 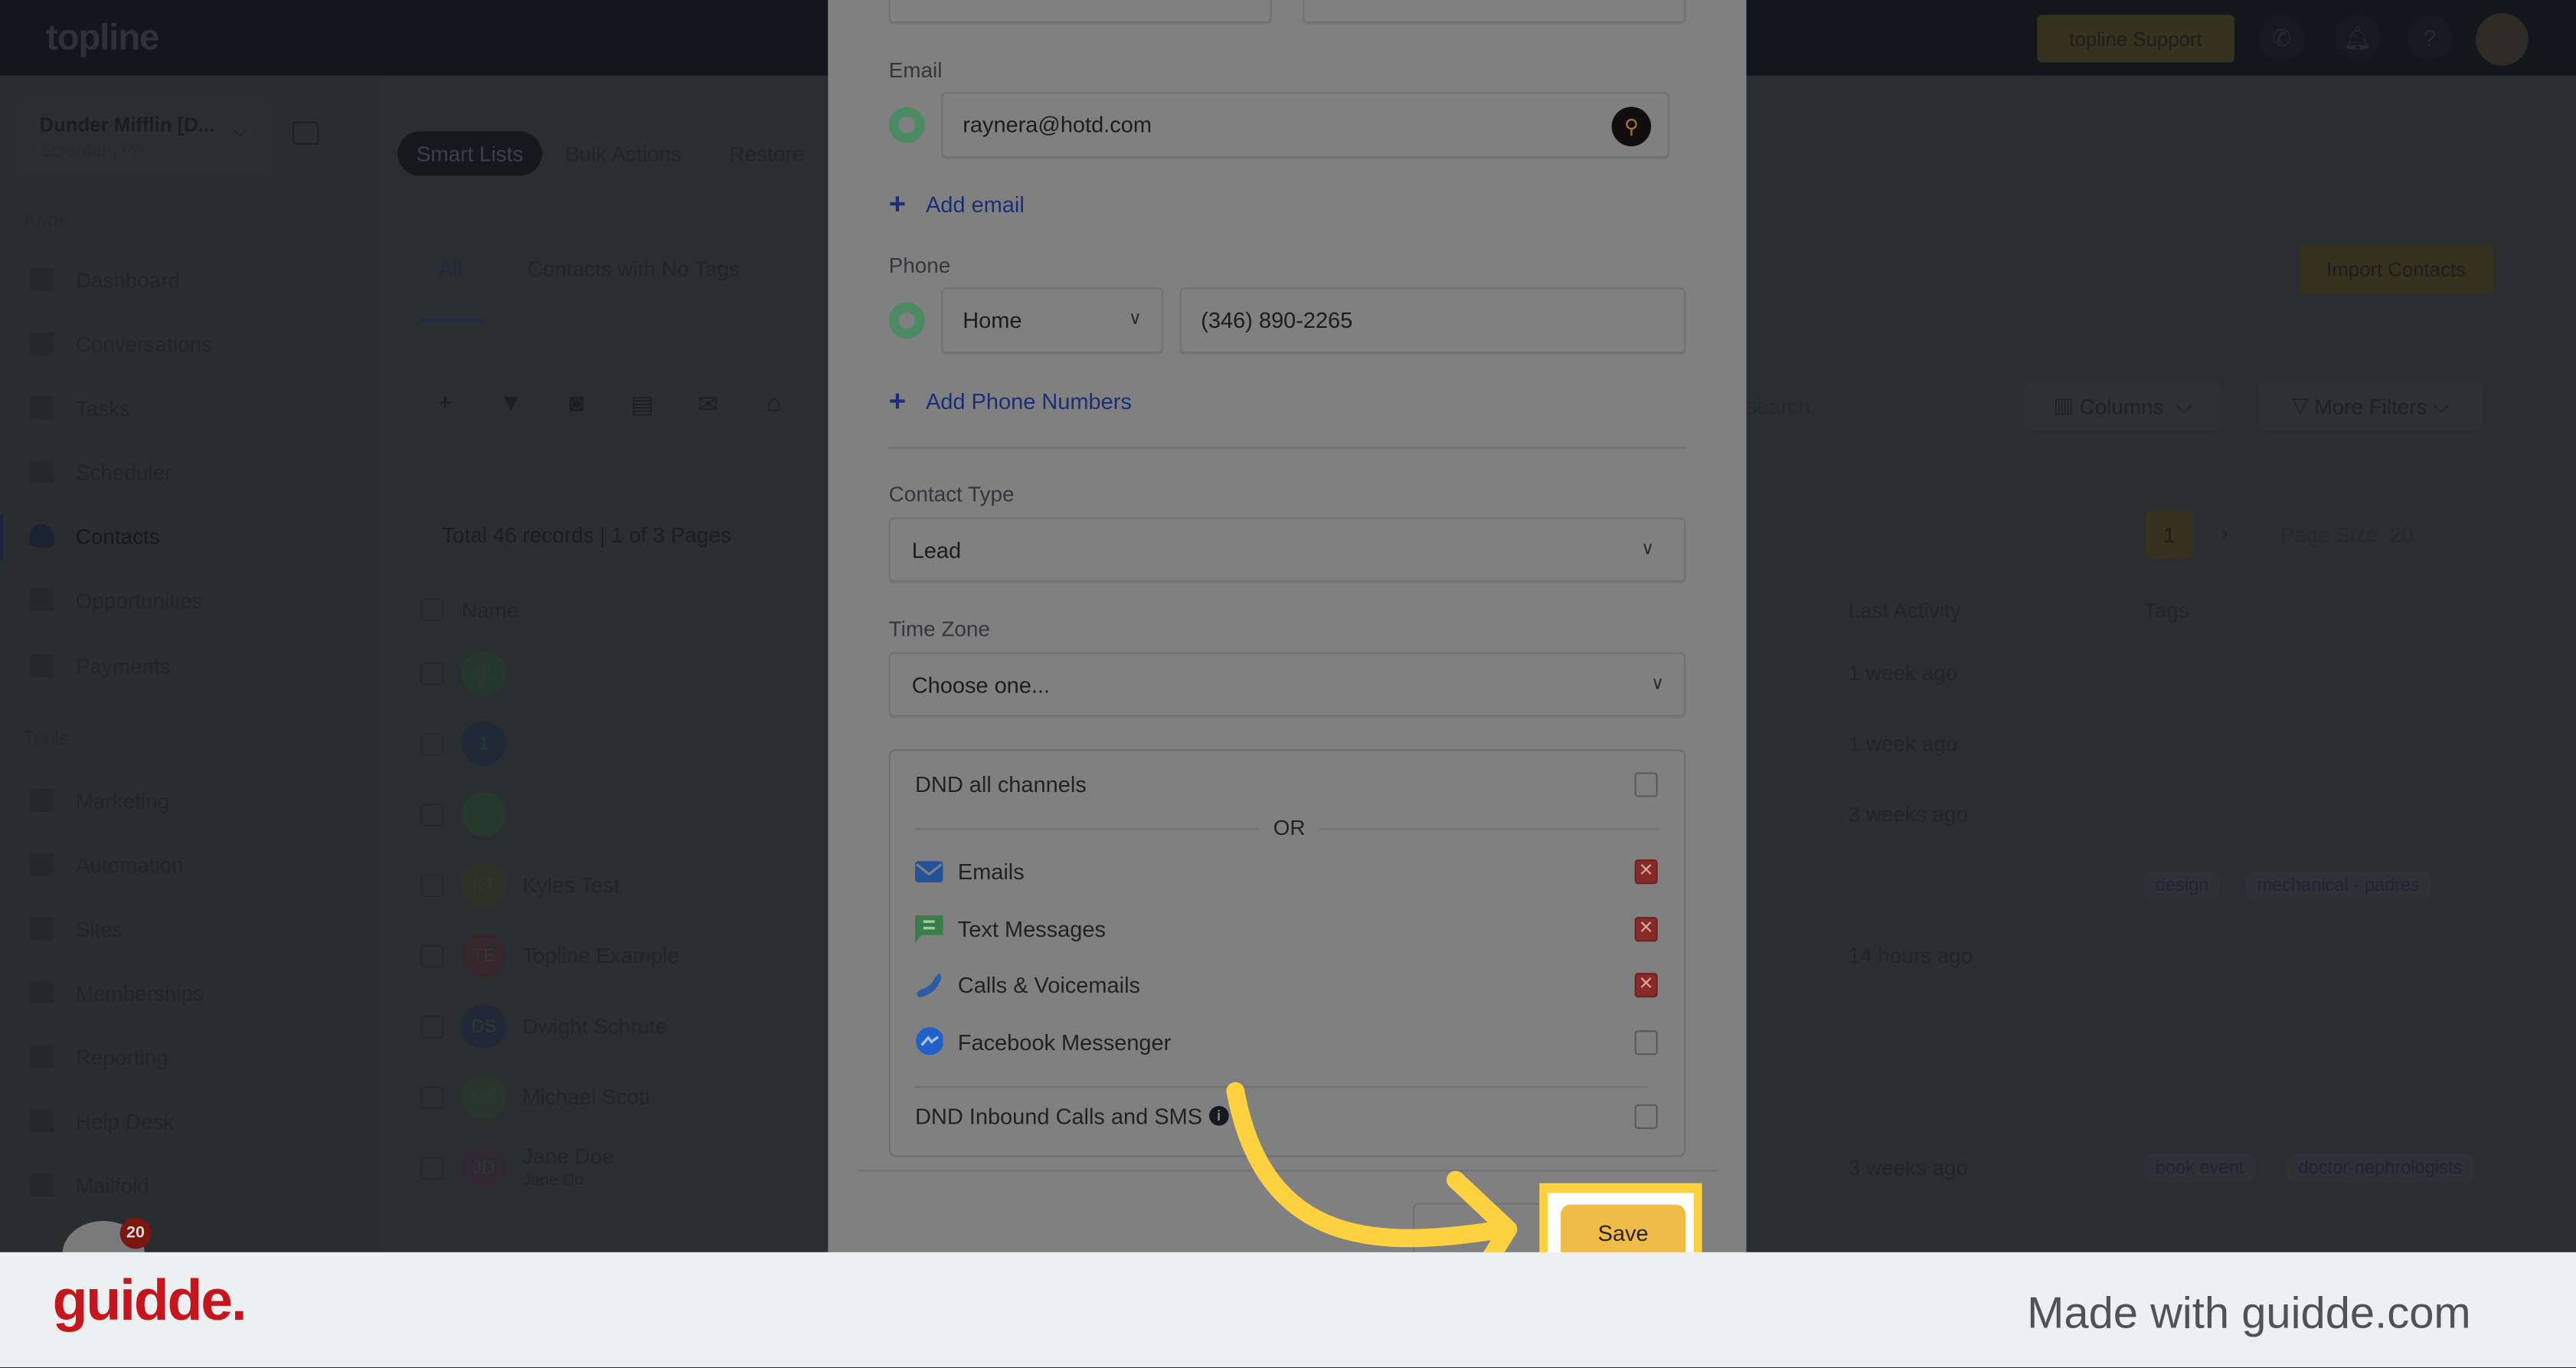 What do you see at coordinates (1372, 1194) in the screenshot?
I see `pointer-arrow` at bounding box center [1372, 1194].